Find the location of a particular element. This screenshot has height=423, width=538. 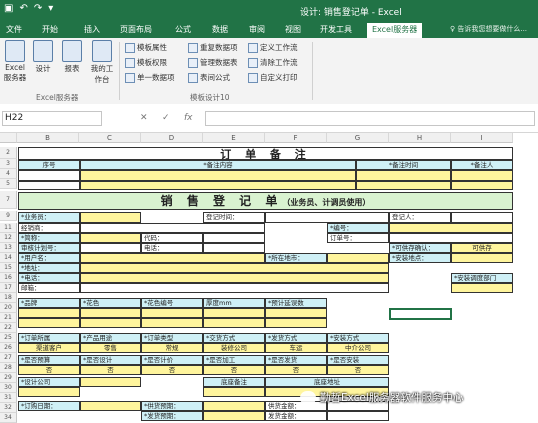

tab-excel-server: Excel服务器 is located at coordinates (395, 30).